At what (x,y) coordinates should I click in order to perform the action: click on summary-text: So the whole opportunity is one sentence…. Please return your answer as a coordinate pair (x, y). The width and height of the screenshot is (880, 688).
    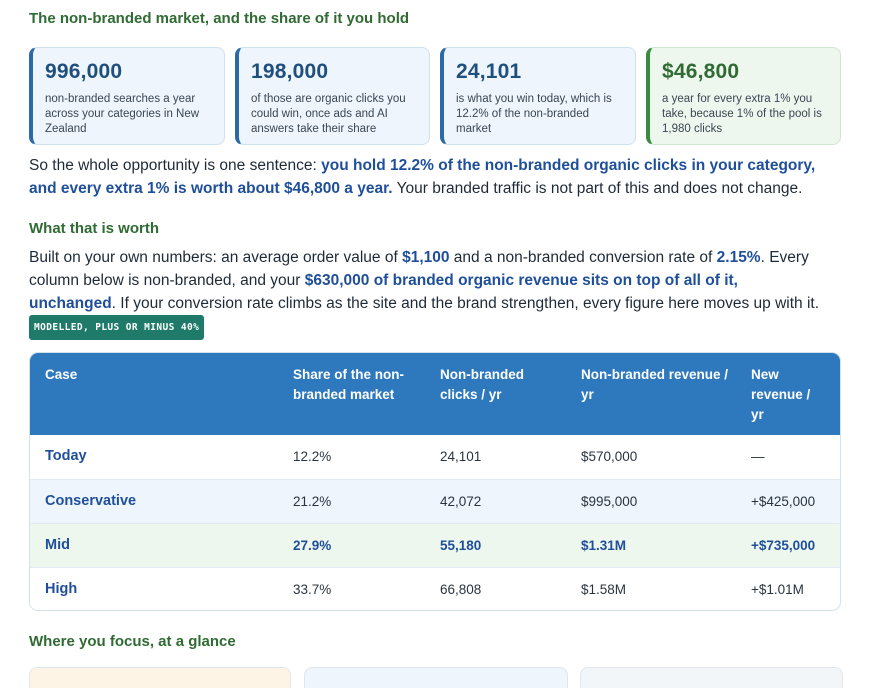
    Looking at the image, I should click on (175, 165).